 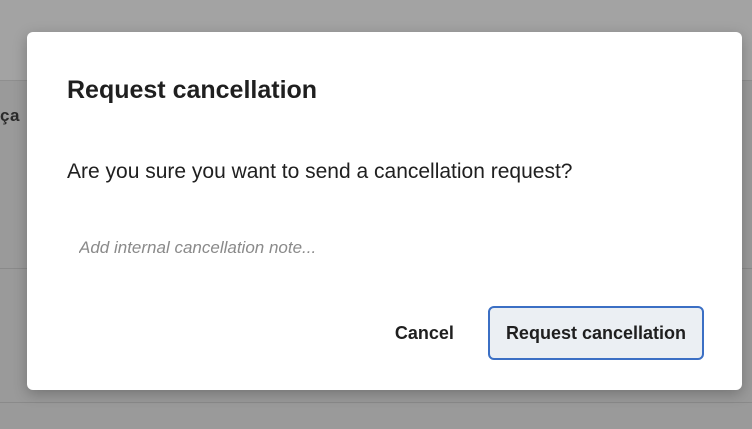 What do you see at coordinates (376, 402) in the screenshot?
I see `background-divider` at bounding box center [376, 402].